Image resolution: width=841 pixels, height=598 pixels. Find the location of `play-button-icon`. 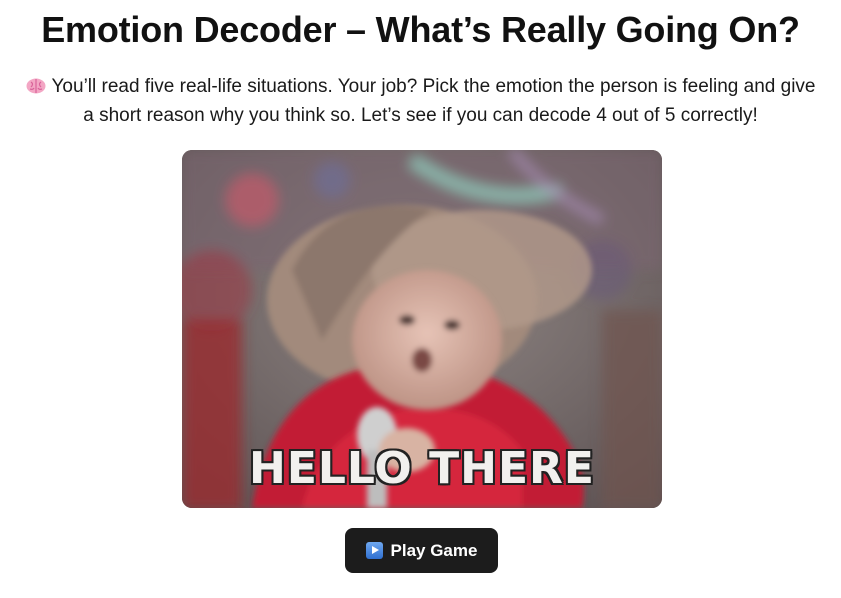

play-button-icon is located at coordinates (374, 550).